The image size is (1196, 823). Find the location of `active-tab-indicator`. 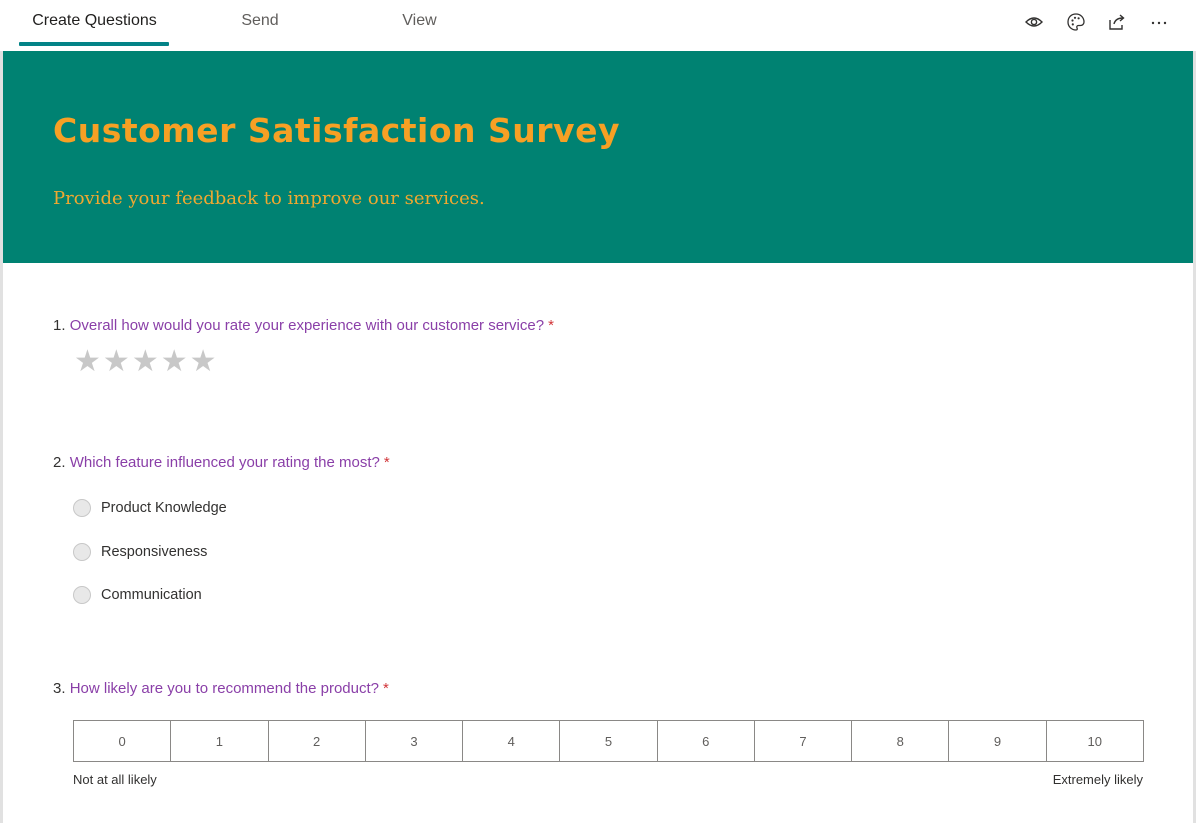

active-tab-indicator is located at coordinates (94, 44).